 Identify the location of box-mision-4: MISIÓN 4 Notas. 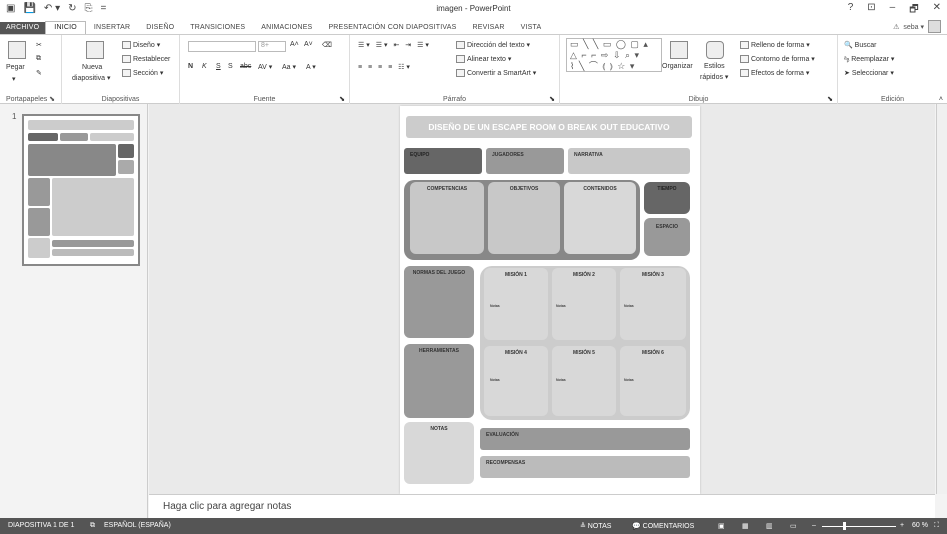
(516, 381).